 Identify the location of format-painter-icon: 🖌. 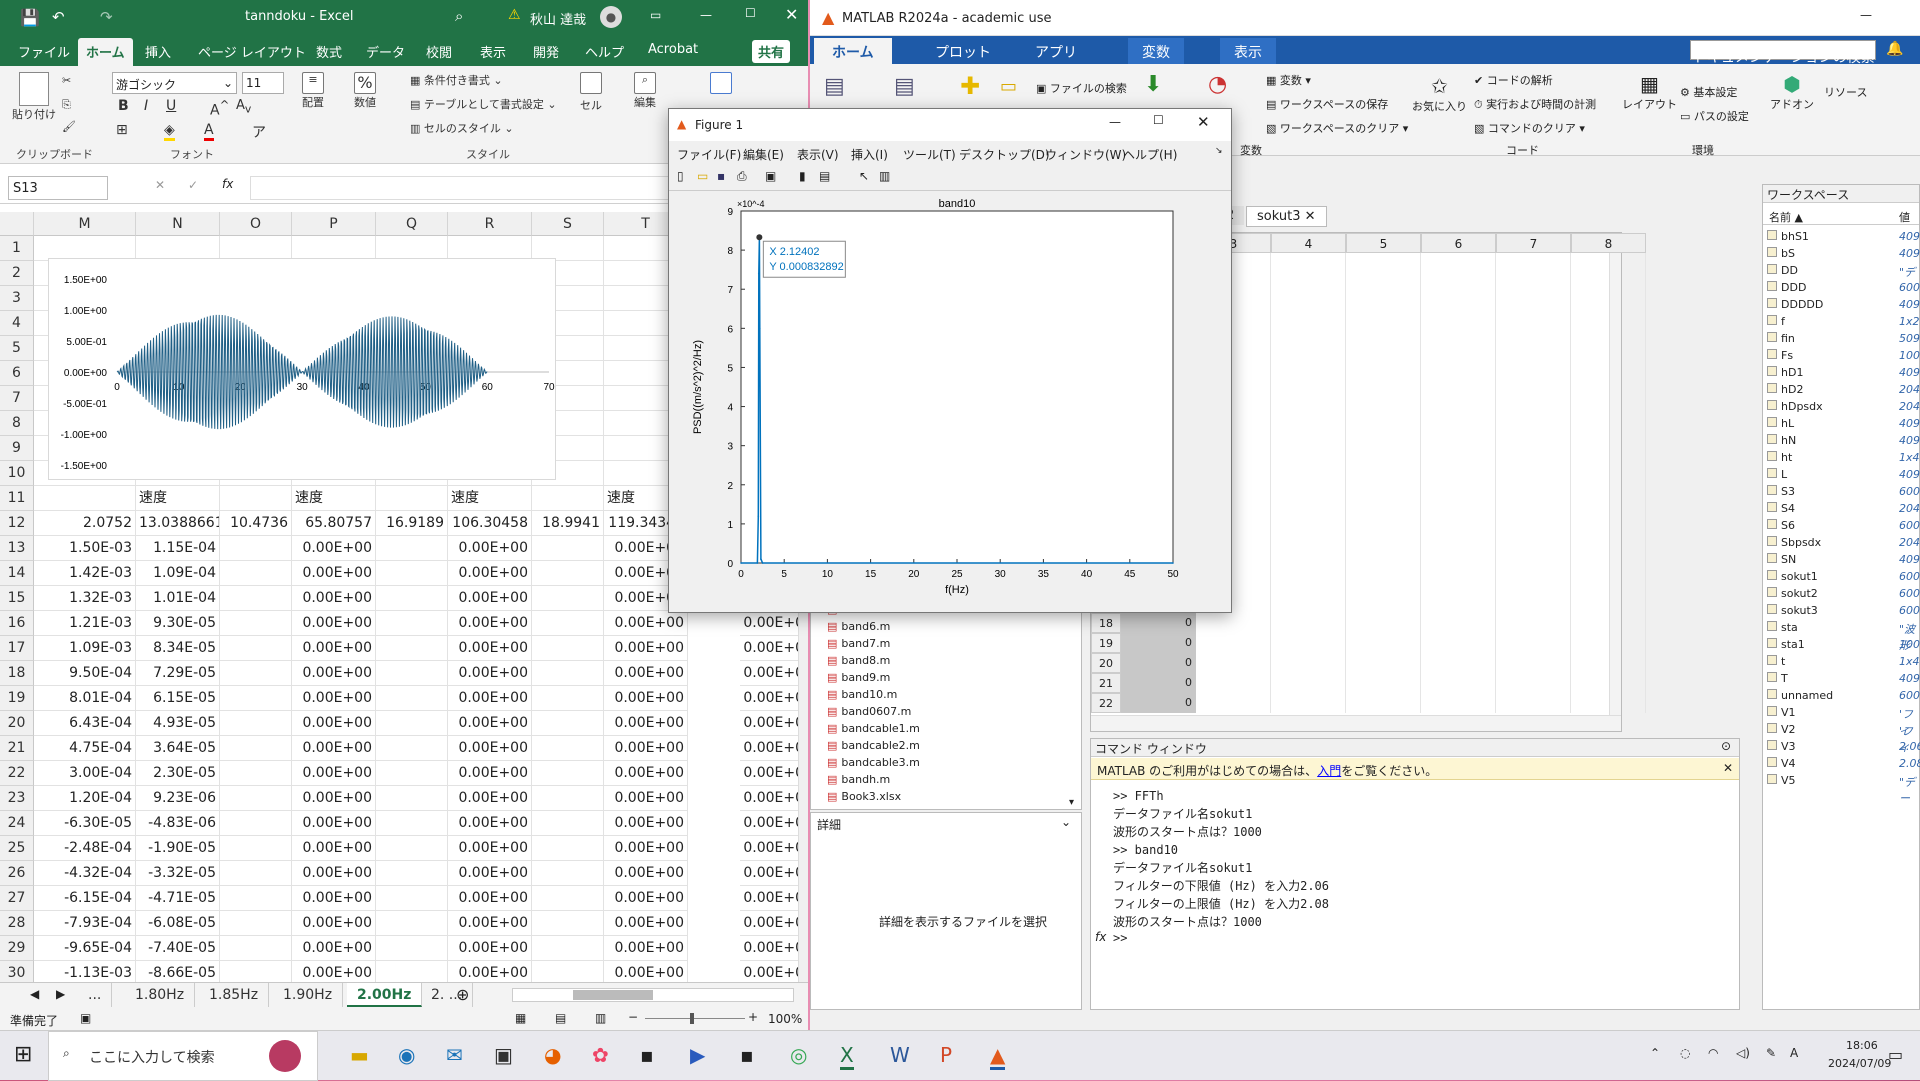
(69, 126).